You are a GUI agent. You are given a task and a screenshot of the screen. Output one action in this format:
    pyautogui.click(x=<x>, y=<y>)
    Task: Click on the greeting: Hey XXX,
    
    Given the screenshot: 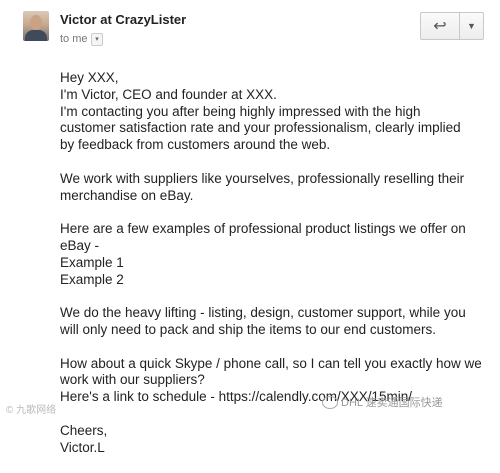 What is the action you would take?
    pyautogui.click(x=89, y=77)
    